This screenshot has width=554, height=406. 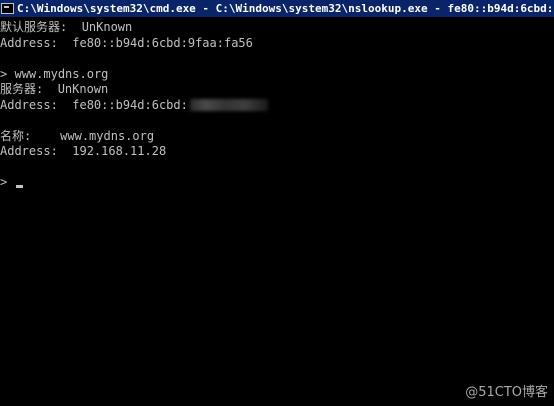 I want to click on server-address-line: Address: fe80::b94d:6cbd:, so click(x=277, y=106).